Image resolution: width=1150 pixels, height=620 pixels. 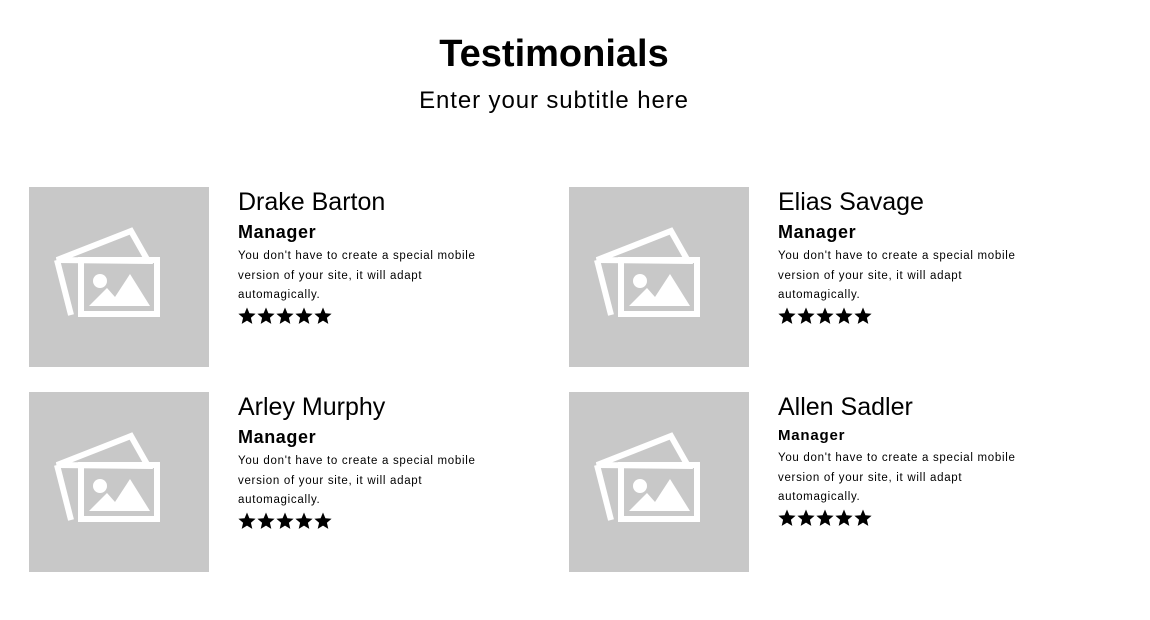 What do you see at coordinates (312, 407) in the screenshot?
I see `reviewer-name: Arley Murphy` at bounding box center [312, 407].